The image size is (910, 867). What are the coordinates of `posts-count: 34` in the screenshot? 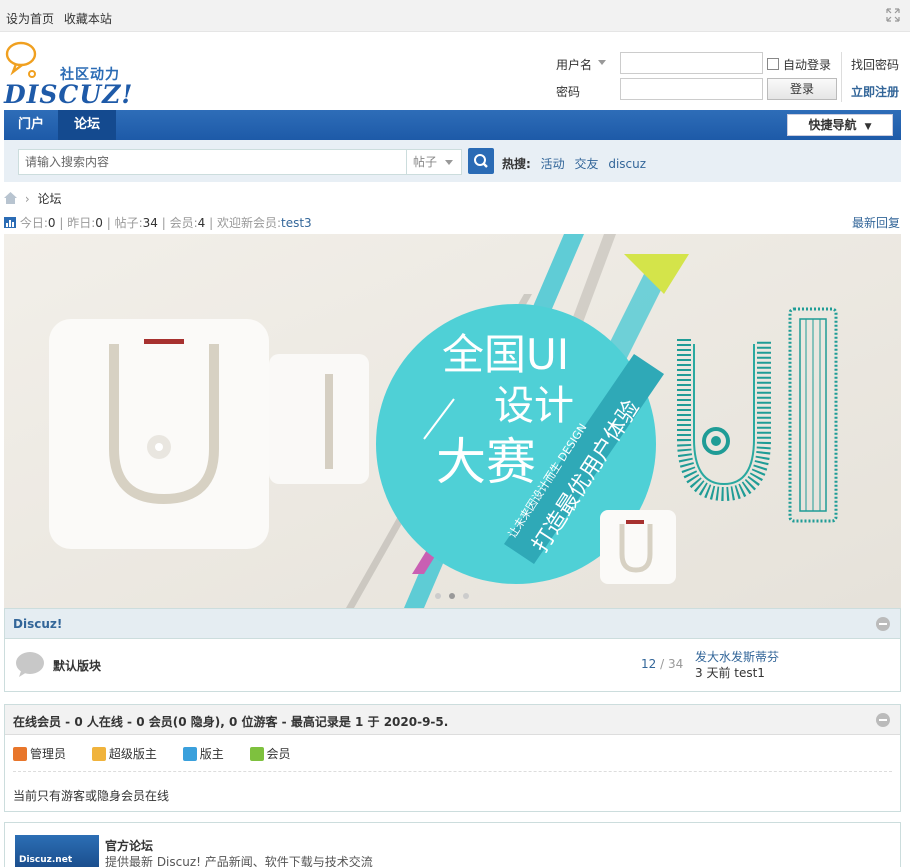 It's located at (150, 223).